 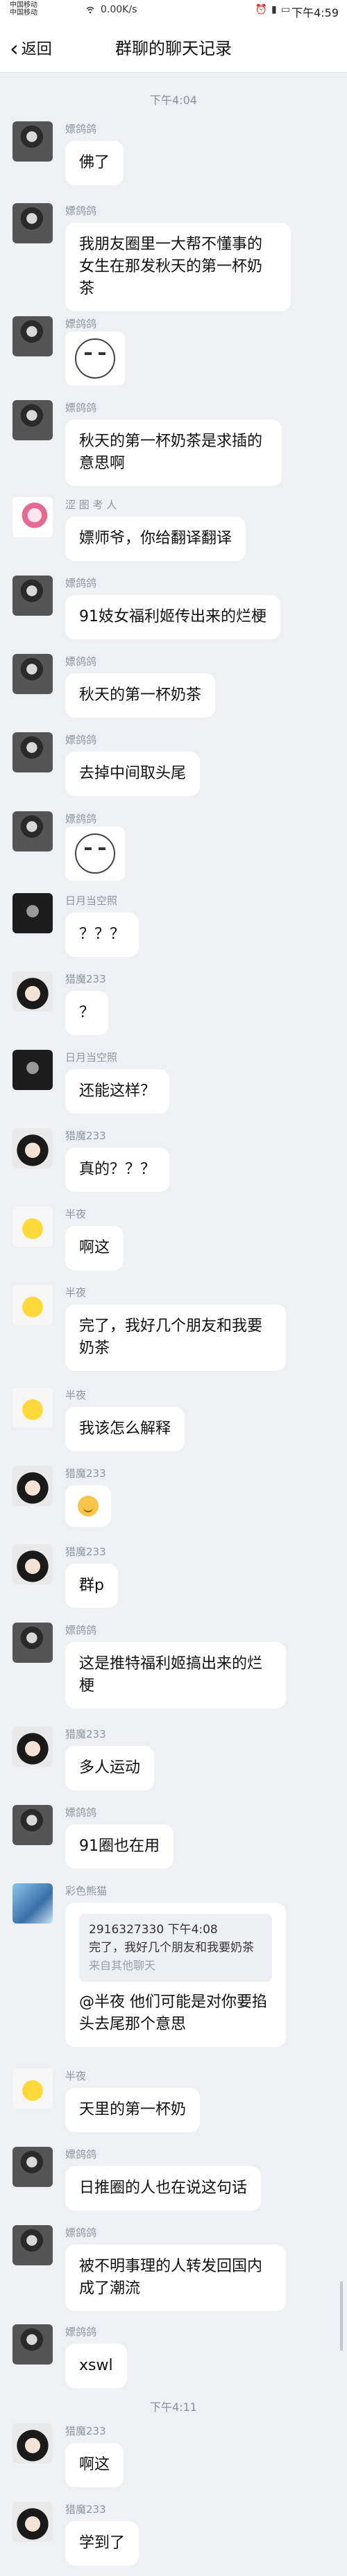 I want to click on message-bubble: 秋天的第一杯奶茶, so click(x=140, y=695).